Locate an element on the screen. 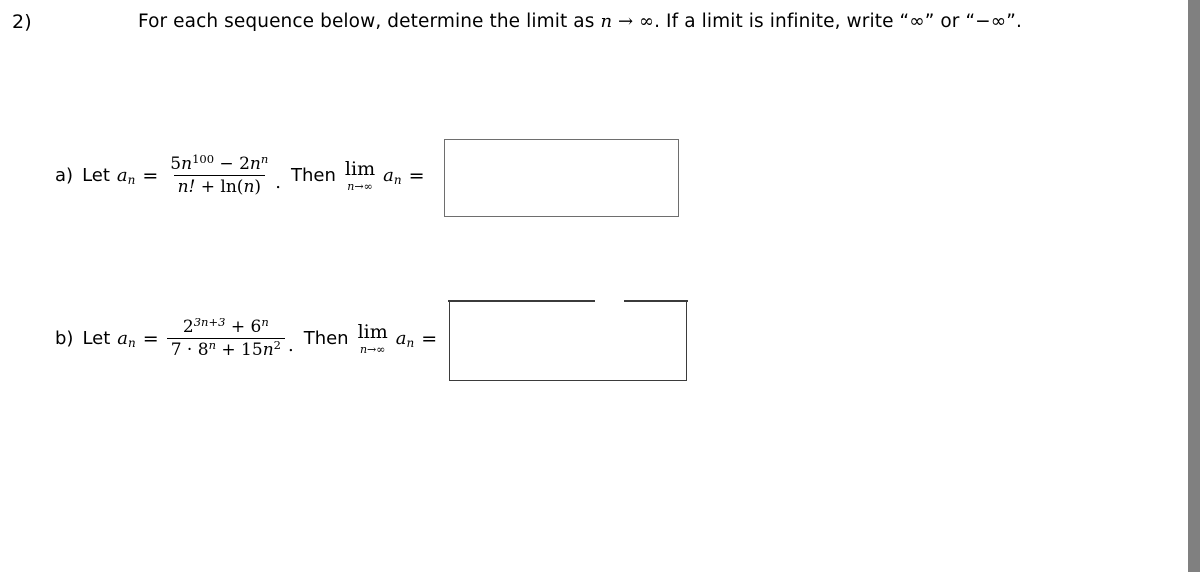 The image size is (1200, 572). part-b-sequence-name: an is located at coordinates (126, 339).